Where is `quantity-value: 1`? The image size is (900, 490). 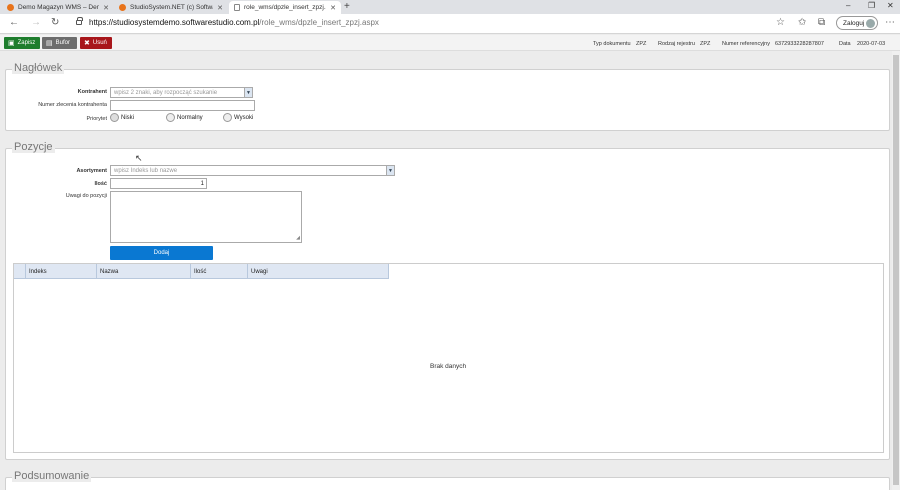
quantity-value: 1 is located at coordinates (202, 183).